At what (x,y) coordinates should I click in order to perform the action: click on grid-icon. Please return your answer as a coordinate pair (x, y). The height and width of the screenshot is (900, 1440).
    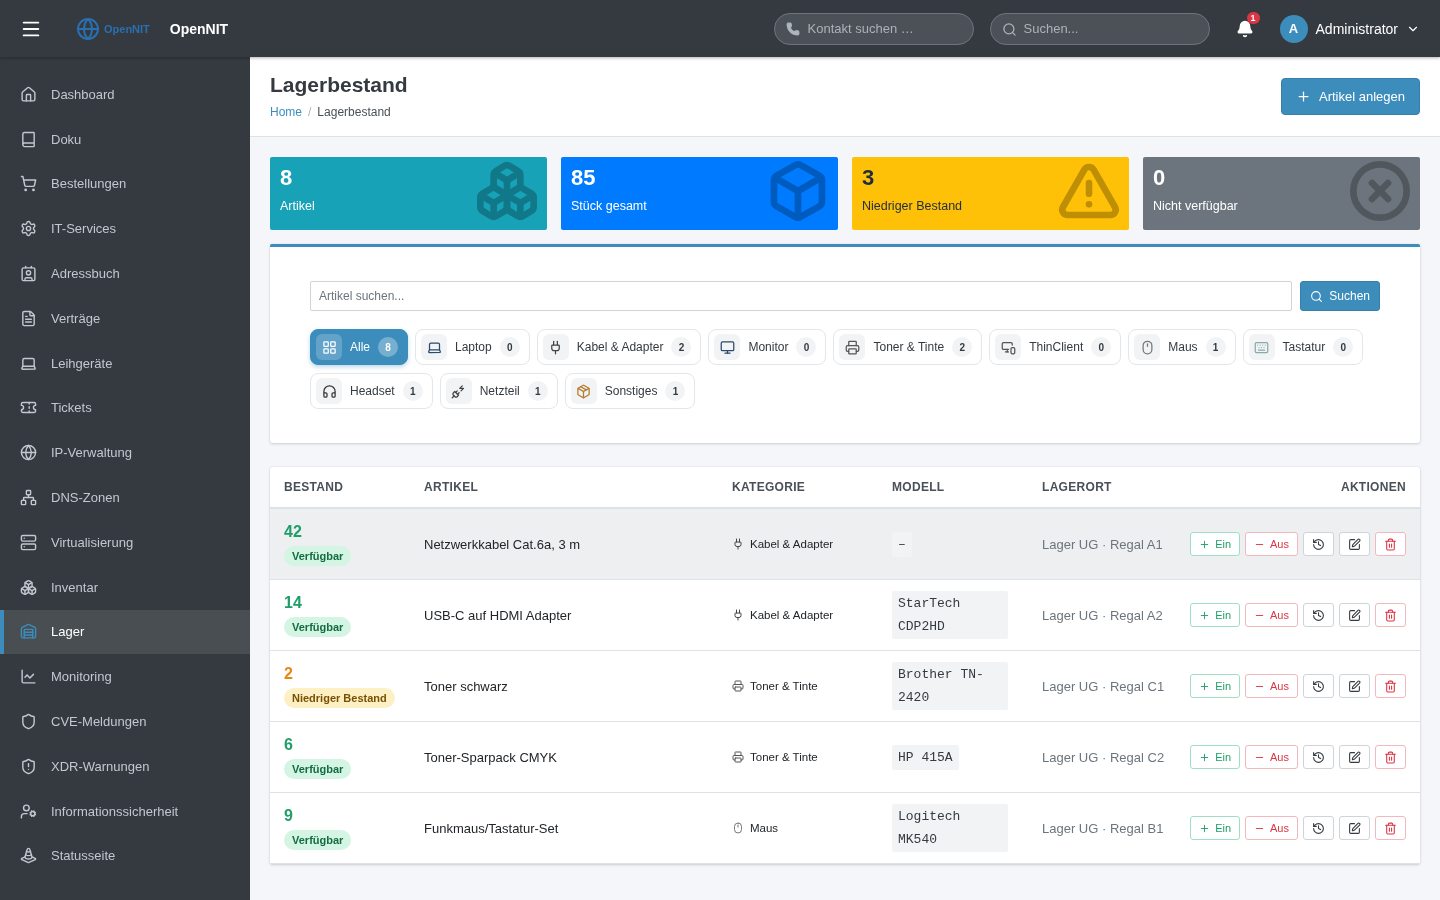
    Looking at the image, I should click on (329, 347).